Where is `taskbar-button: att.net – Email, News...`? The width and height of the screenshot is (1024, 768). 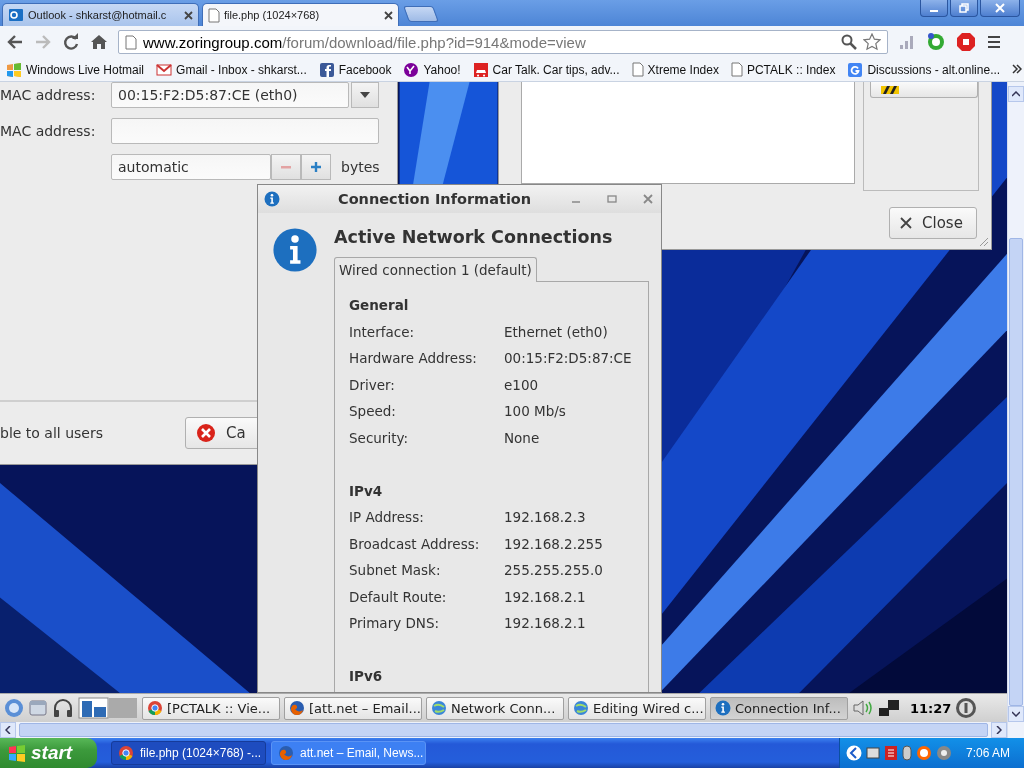 taskbar-button: att.net – Email, News... is located at coordinates (348, 753).